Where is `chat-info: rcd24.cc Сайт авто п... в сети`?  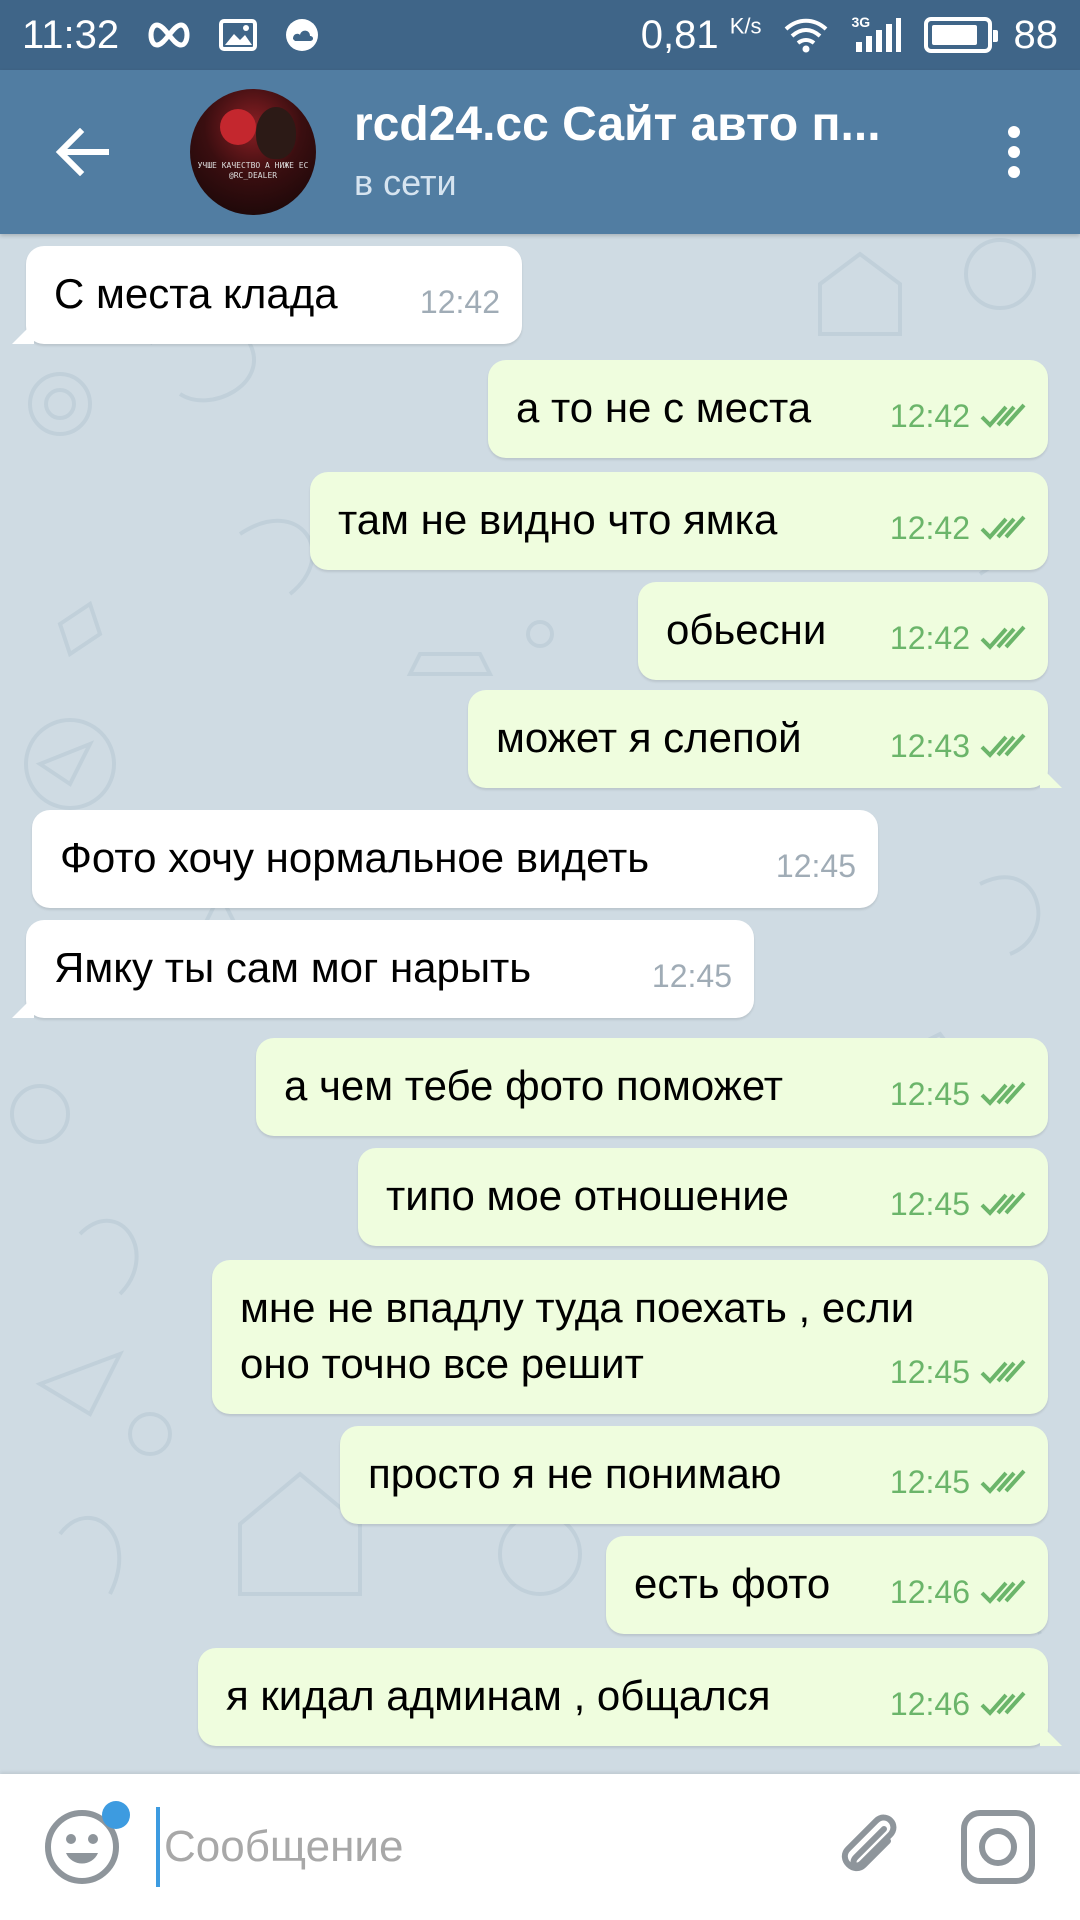 chat-info: rcd24.cc Сайт авто п... в сети is located at coordinates (654, 152).